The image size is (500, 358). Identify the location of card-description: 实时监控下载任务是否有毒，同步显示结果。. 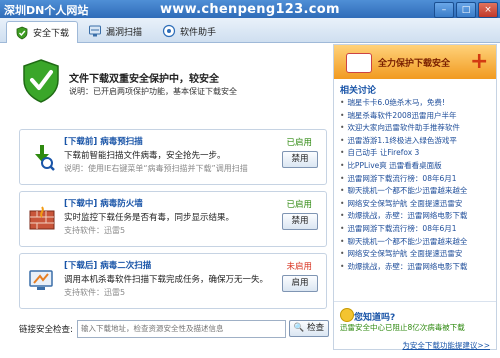
(149, 218).